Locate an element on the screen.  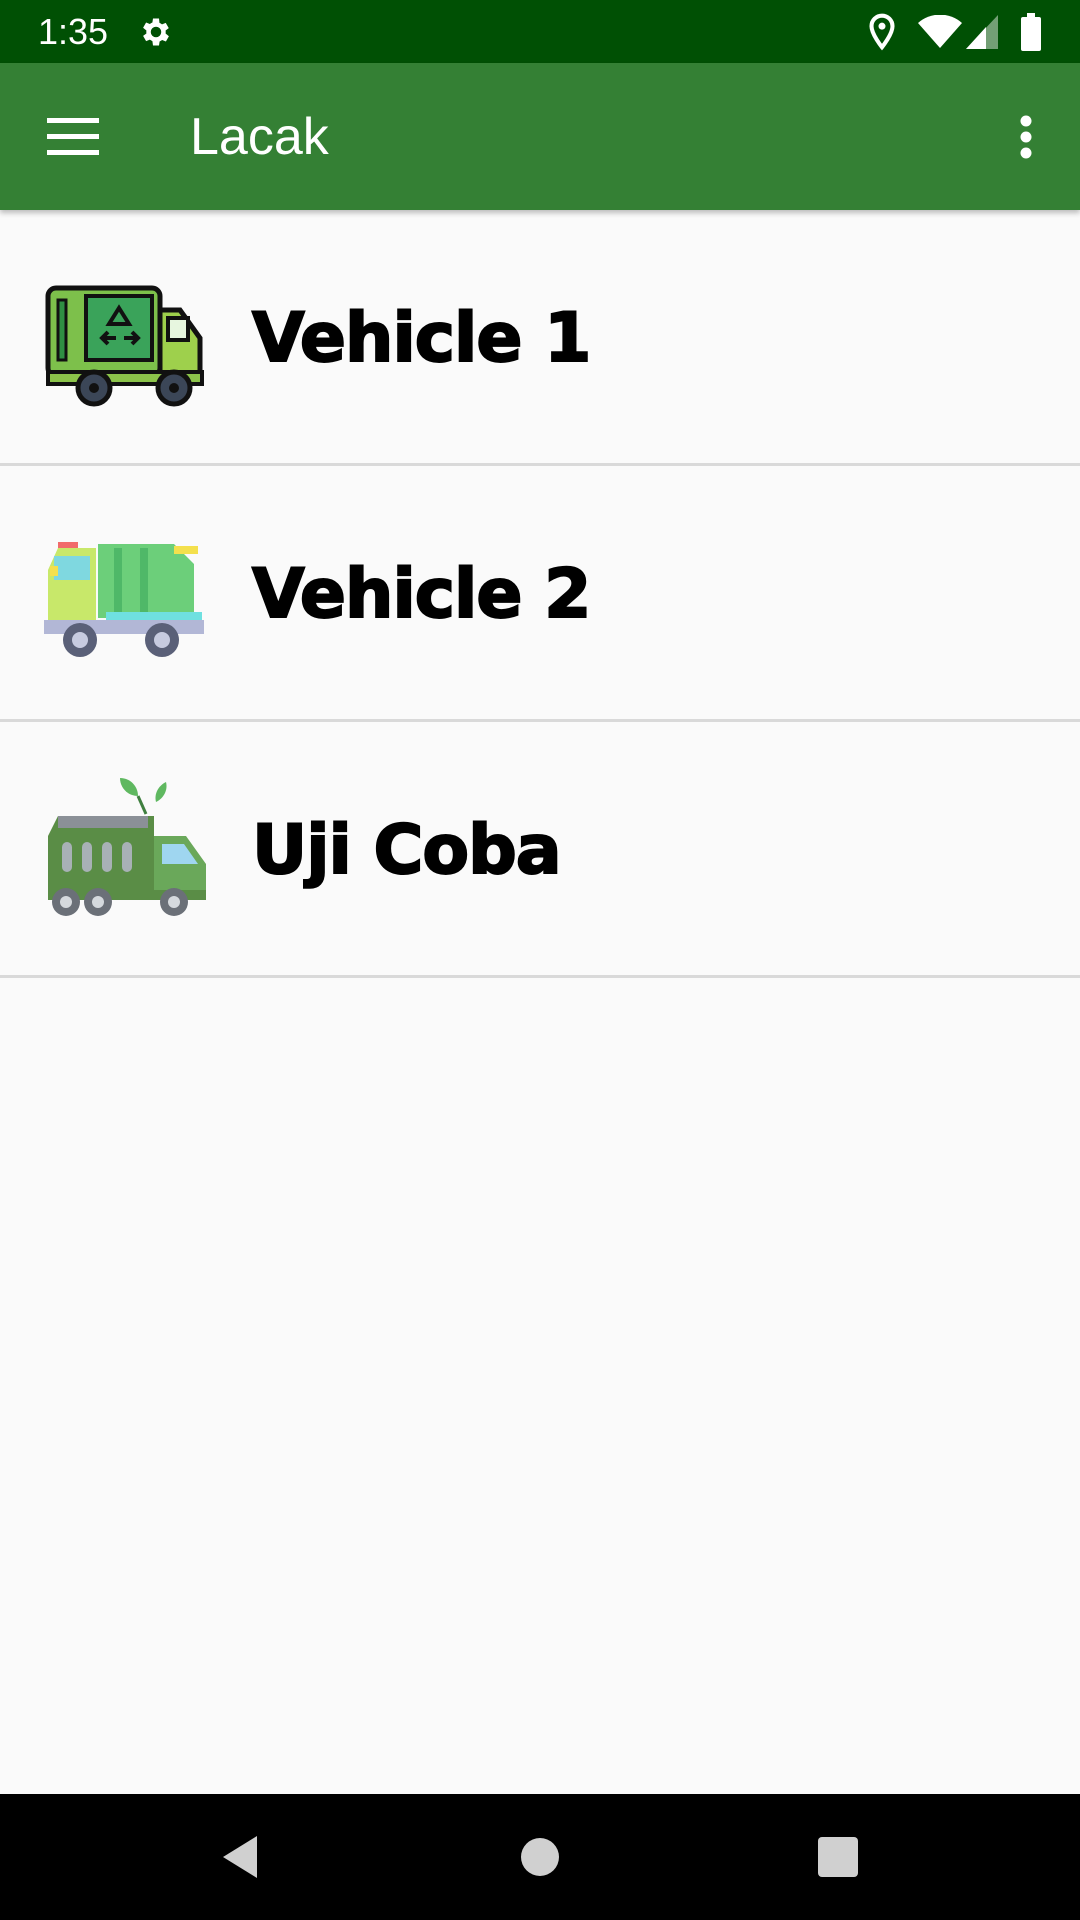
hamburger-menu-icon is located at coordinates (73, 136).